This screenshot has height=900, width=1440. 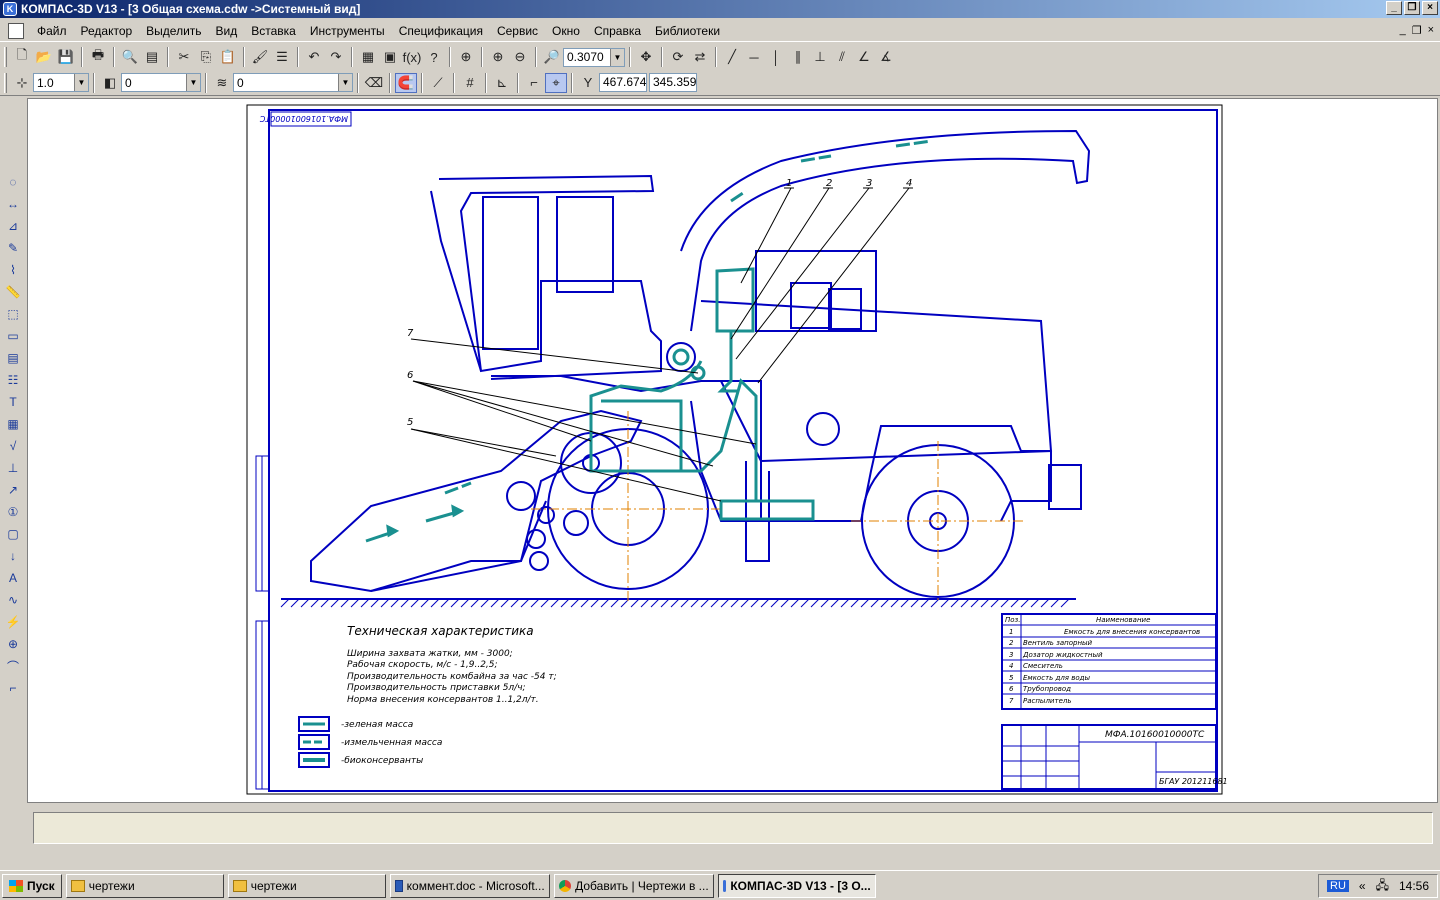 What do you see at coordinates (1394, 8) in the screenshot?
I see `minimize-button: _` at bounding box center [1394, 8].